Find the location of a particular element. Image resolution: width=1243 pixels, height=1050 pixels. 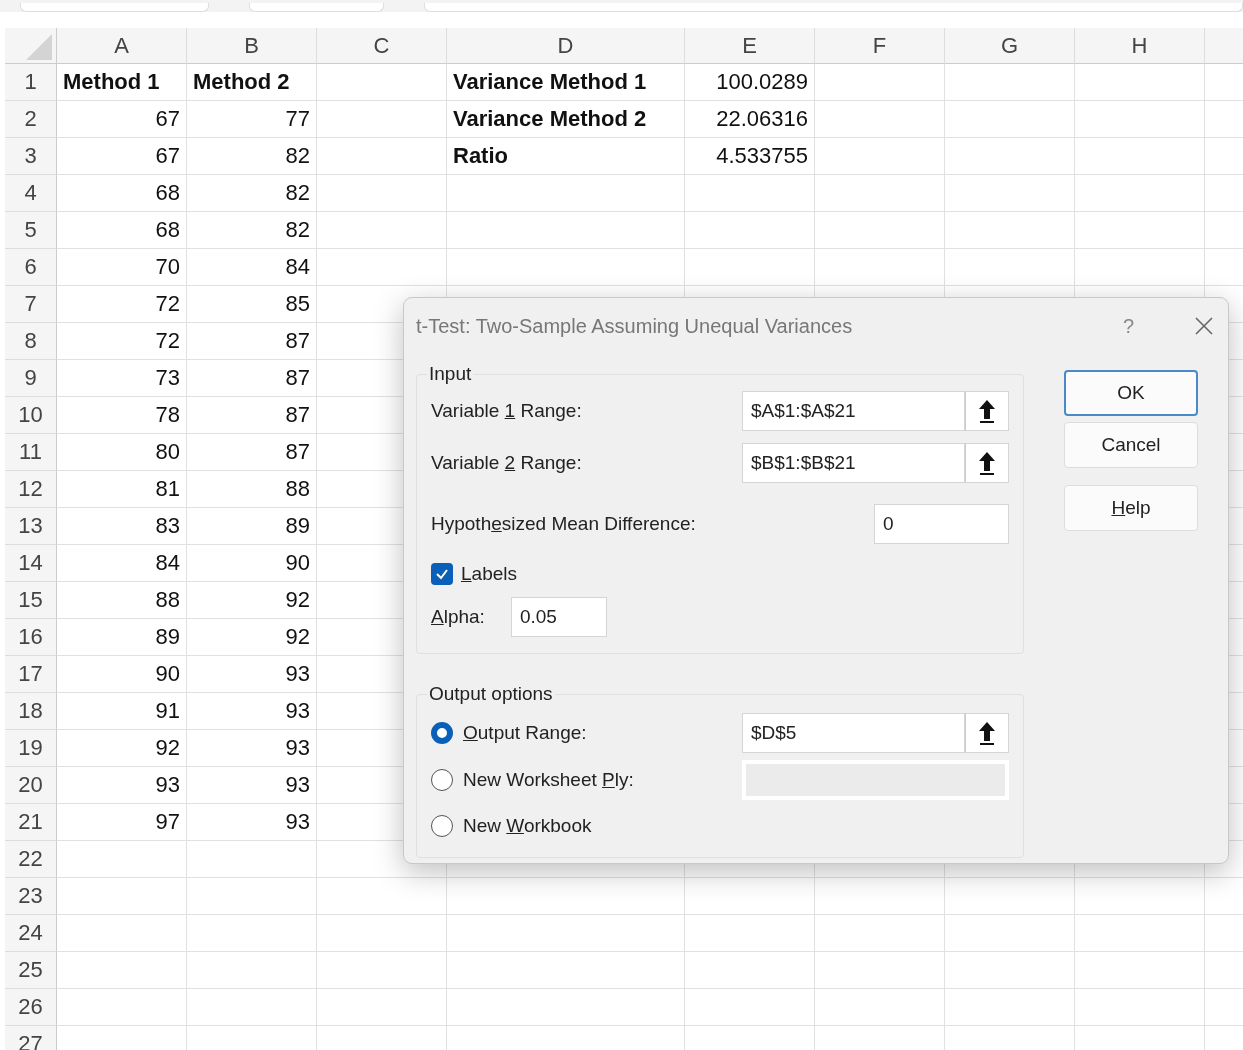

dialog-button: OK is located at coordinates (1131, 393).